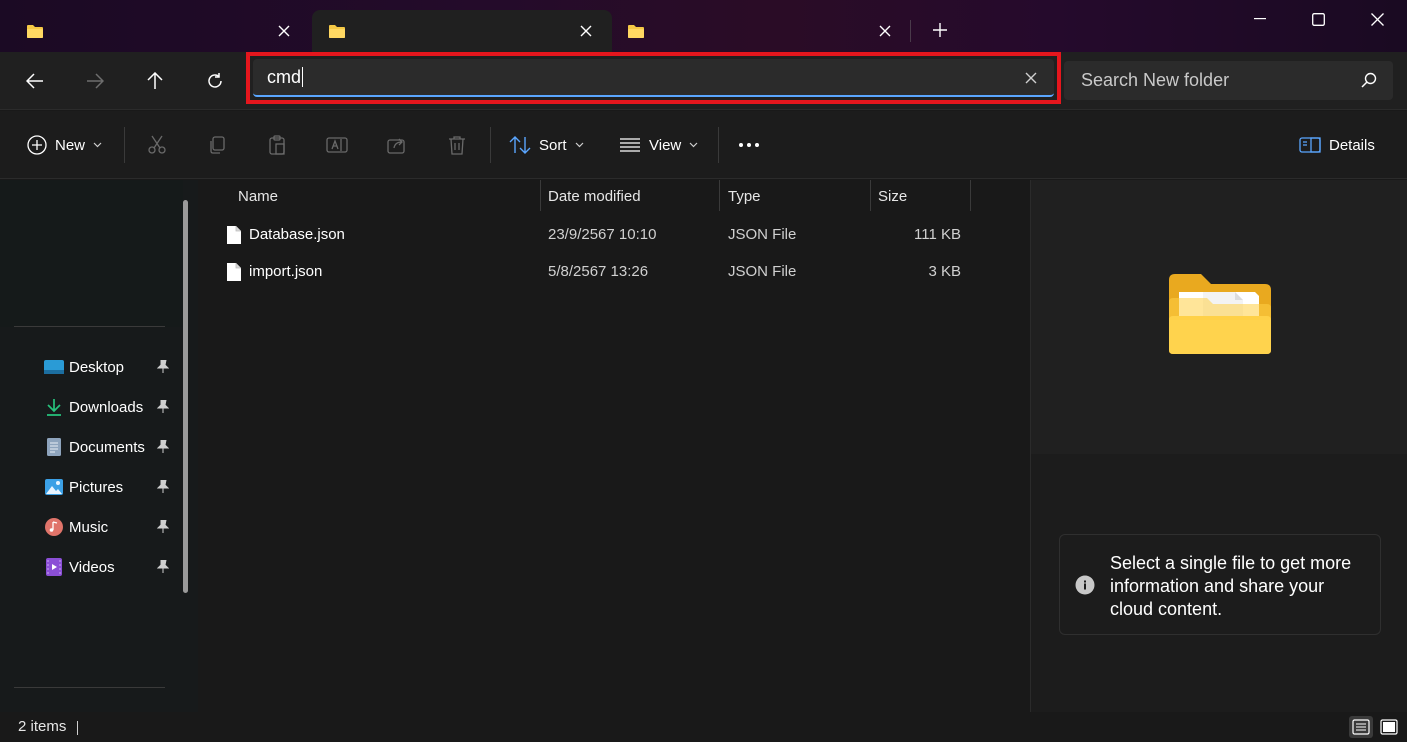  I want to click on new-button: New, so click(64, 145).